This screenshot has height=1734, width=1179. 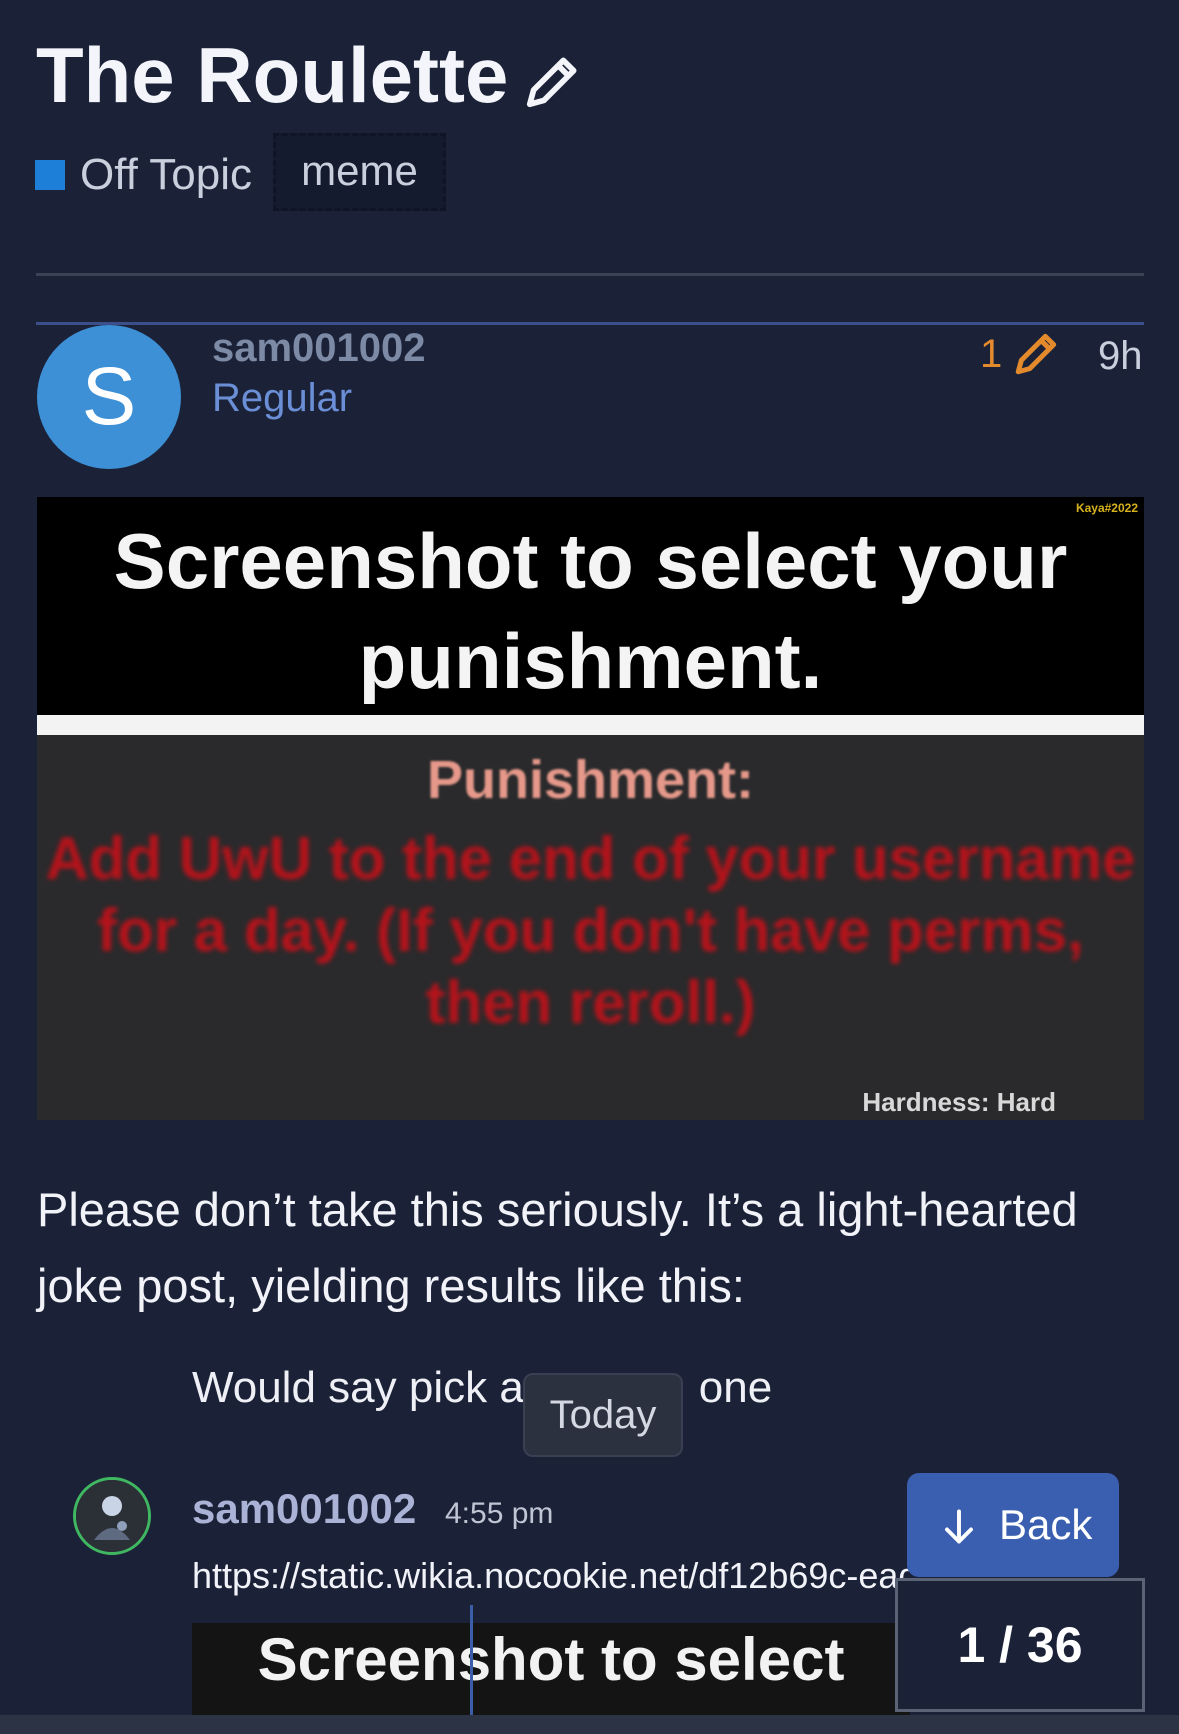 I want to click on arrow-down-icon, so click(x=959, y=1525).